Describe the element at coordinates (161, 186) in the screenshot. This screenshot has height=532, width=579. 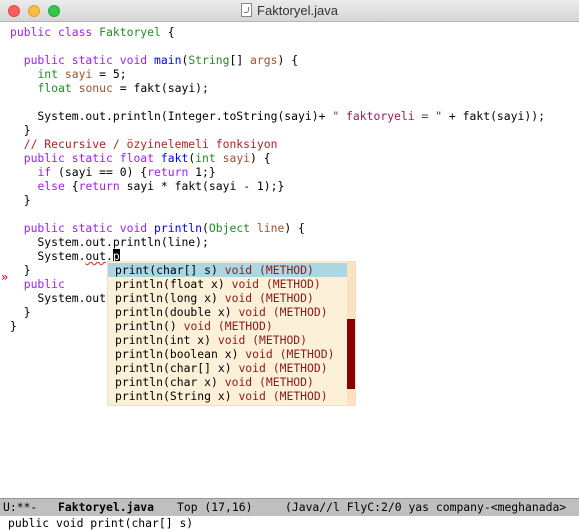
I see `code-line-12: else {return sayi * fakt(sayi - 1);}` at that location.